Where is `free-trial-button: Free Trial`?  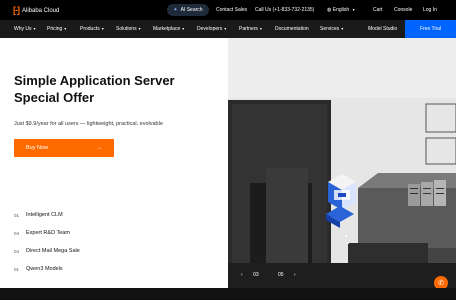 free-trial-button: Free Trial is located at coordinates (430, 29).